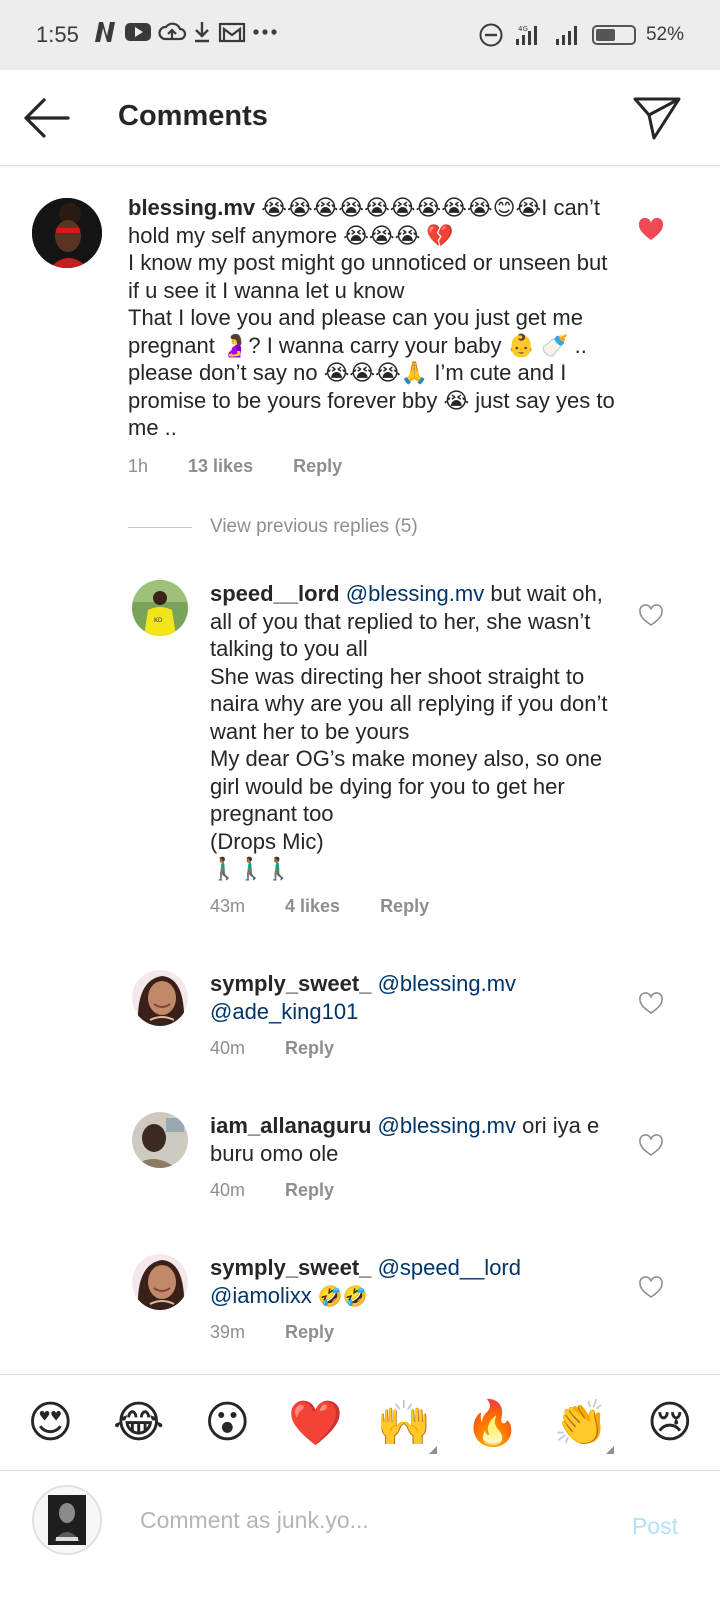  Describe the element at coordinates (581, 35) in the screenshot. I see `status-right: 4G 52%` at that location.